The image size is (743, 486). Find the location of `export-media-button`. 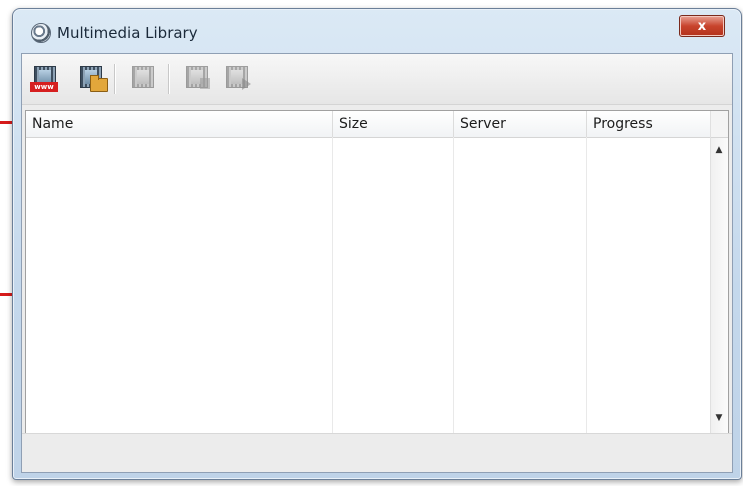

export-media-button is located at coordinates (196, 79).